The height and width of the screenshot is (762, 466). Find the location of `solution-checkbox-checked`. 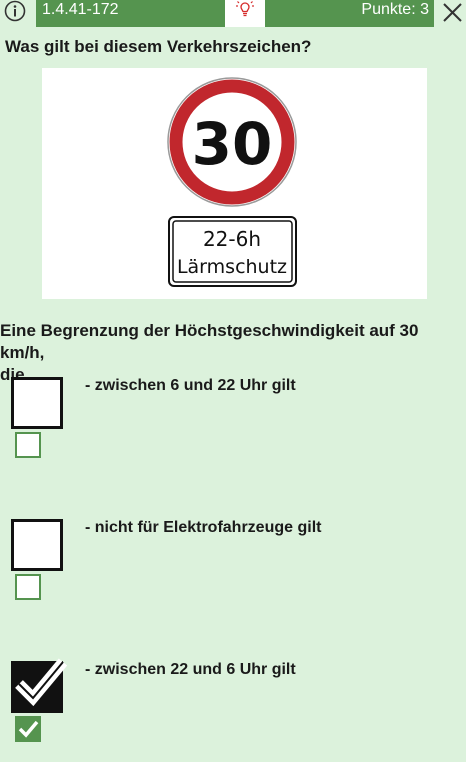

solution-checkbox-checked is located at coordinates (28, 729).